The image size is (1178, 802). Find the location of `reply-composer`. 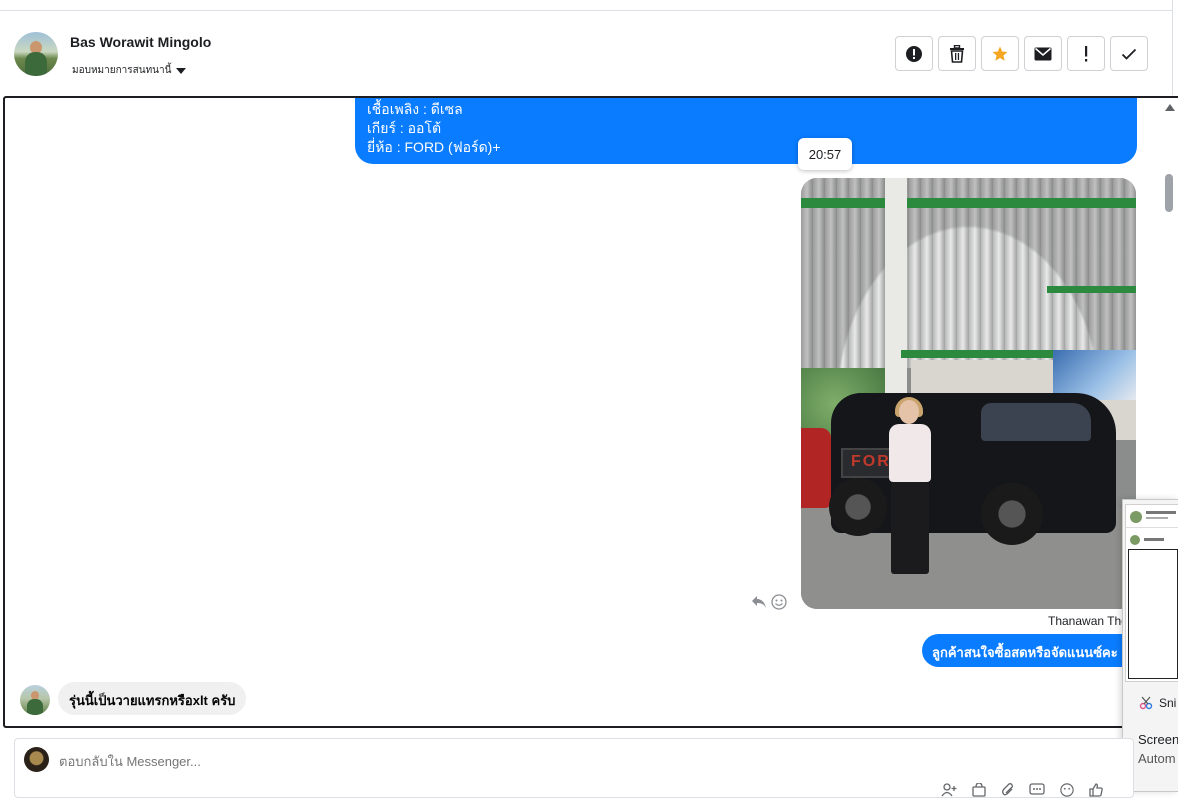

reply-composer is located at coordinates (574, 768).